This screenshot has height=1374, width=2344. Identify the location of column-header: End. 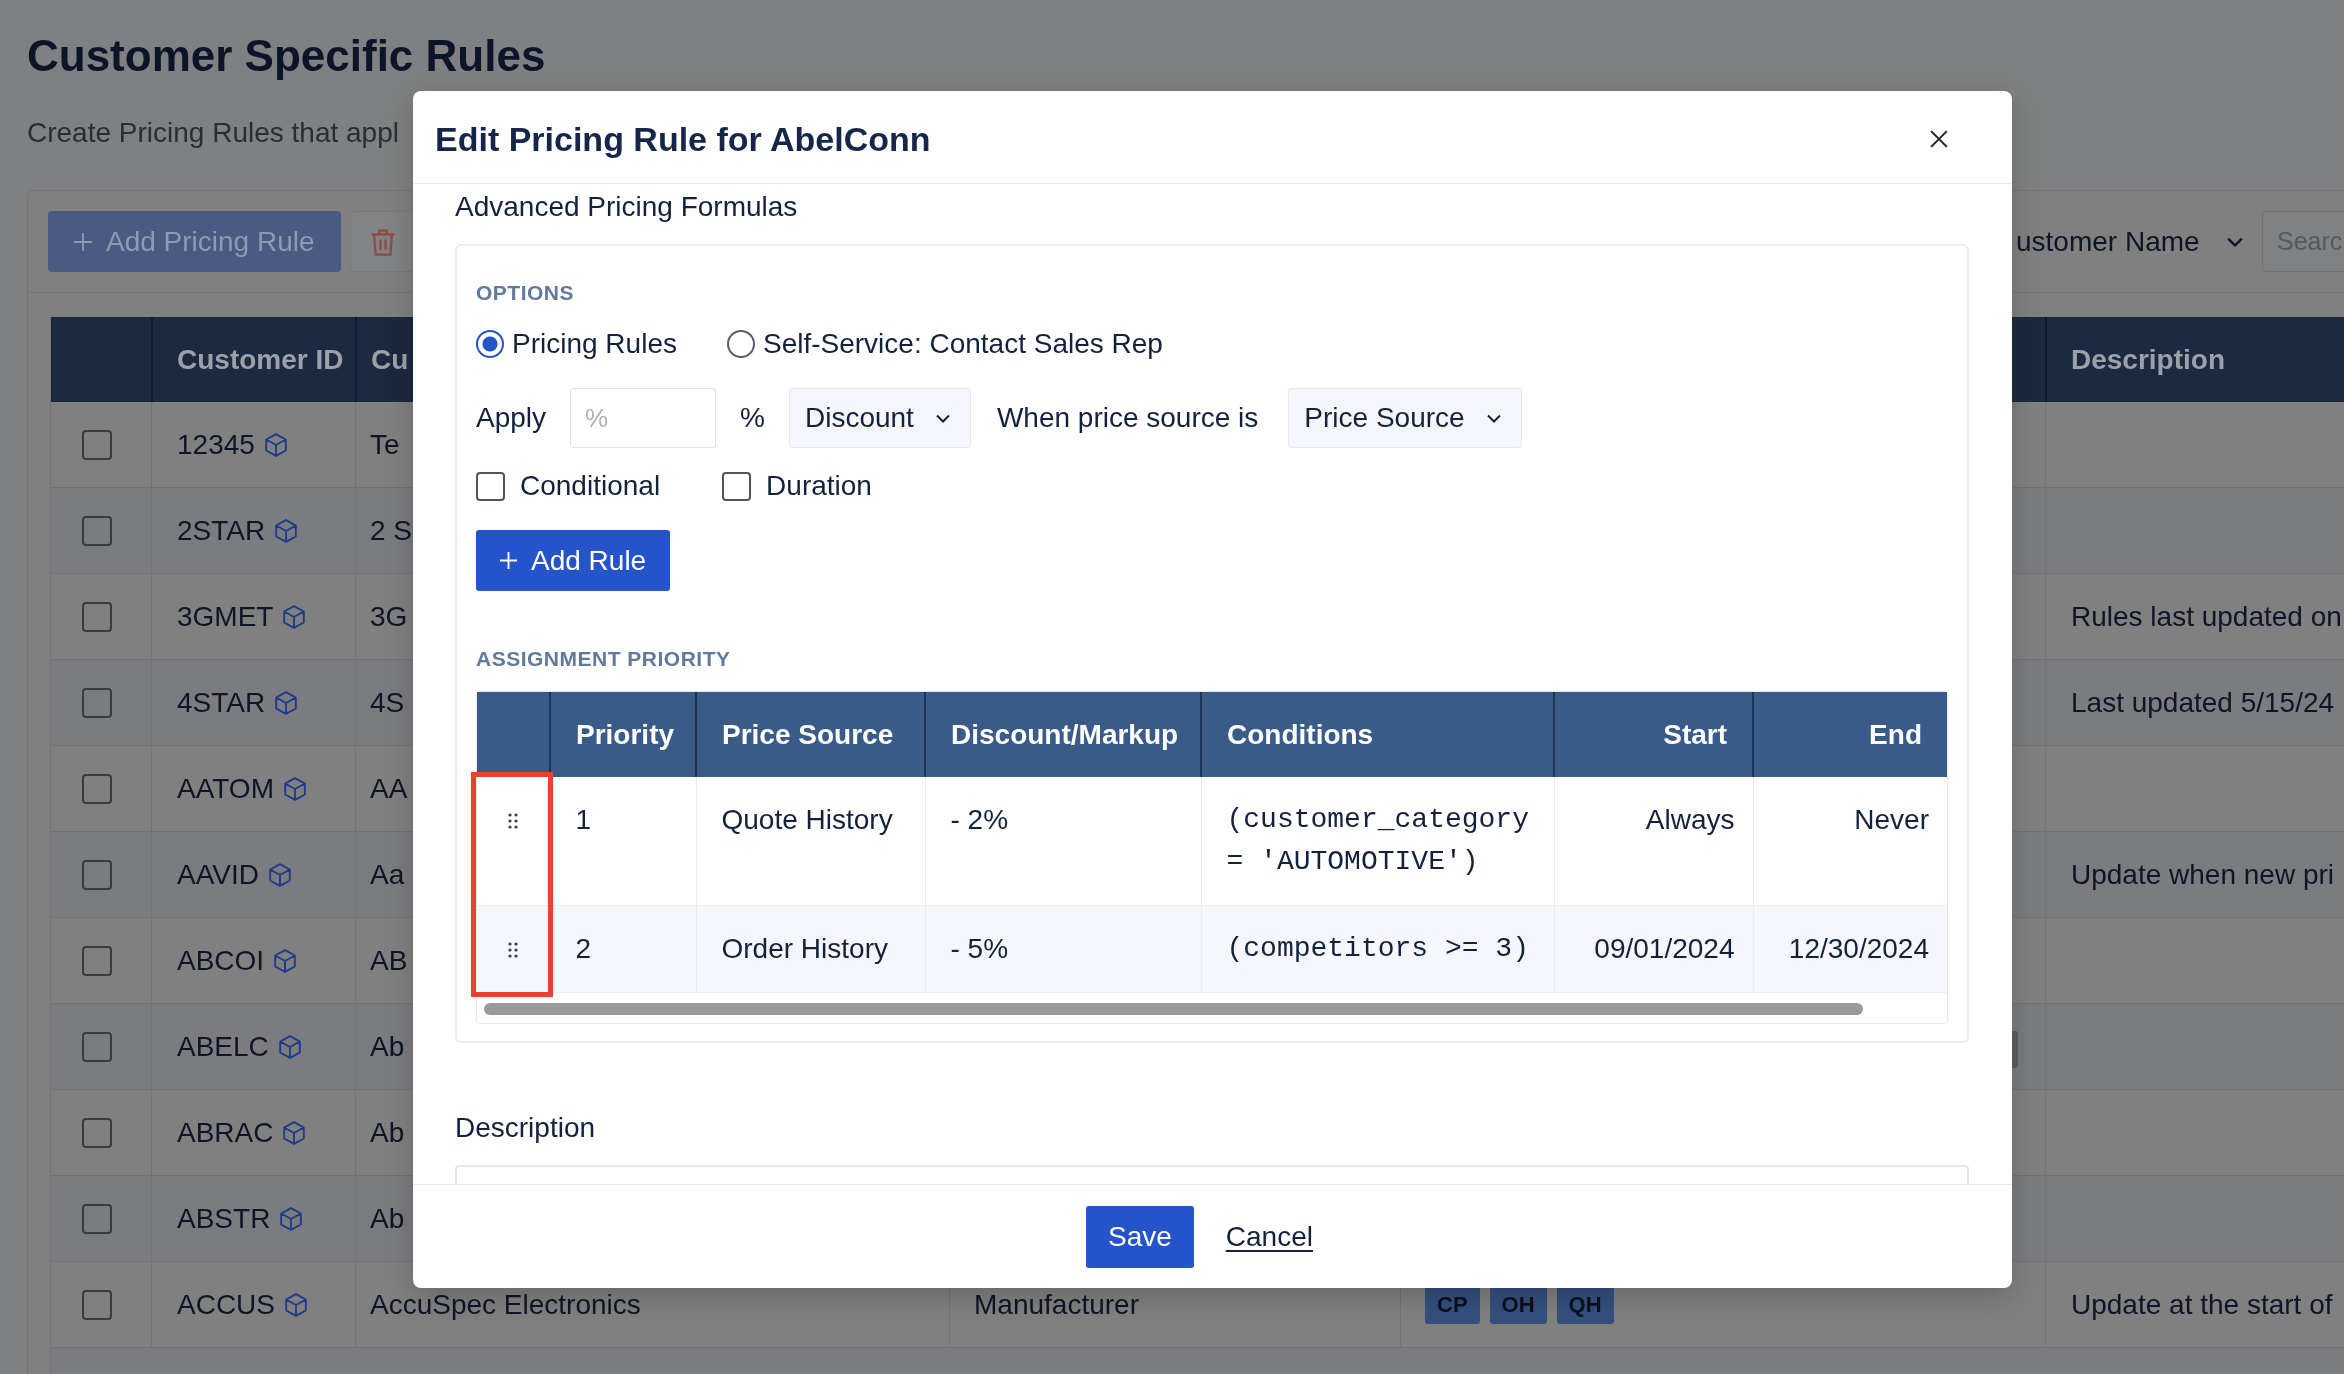
(1850, 734).